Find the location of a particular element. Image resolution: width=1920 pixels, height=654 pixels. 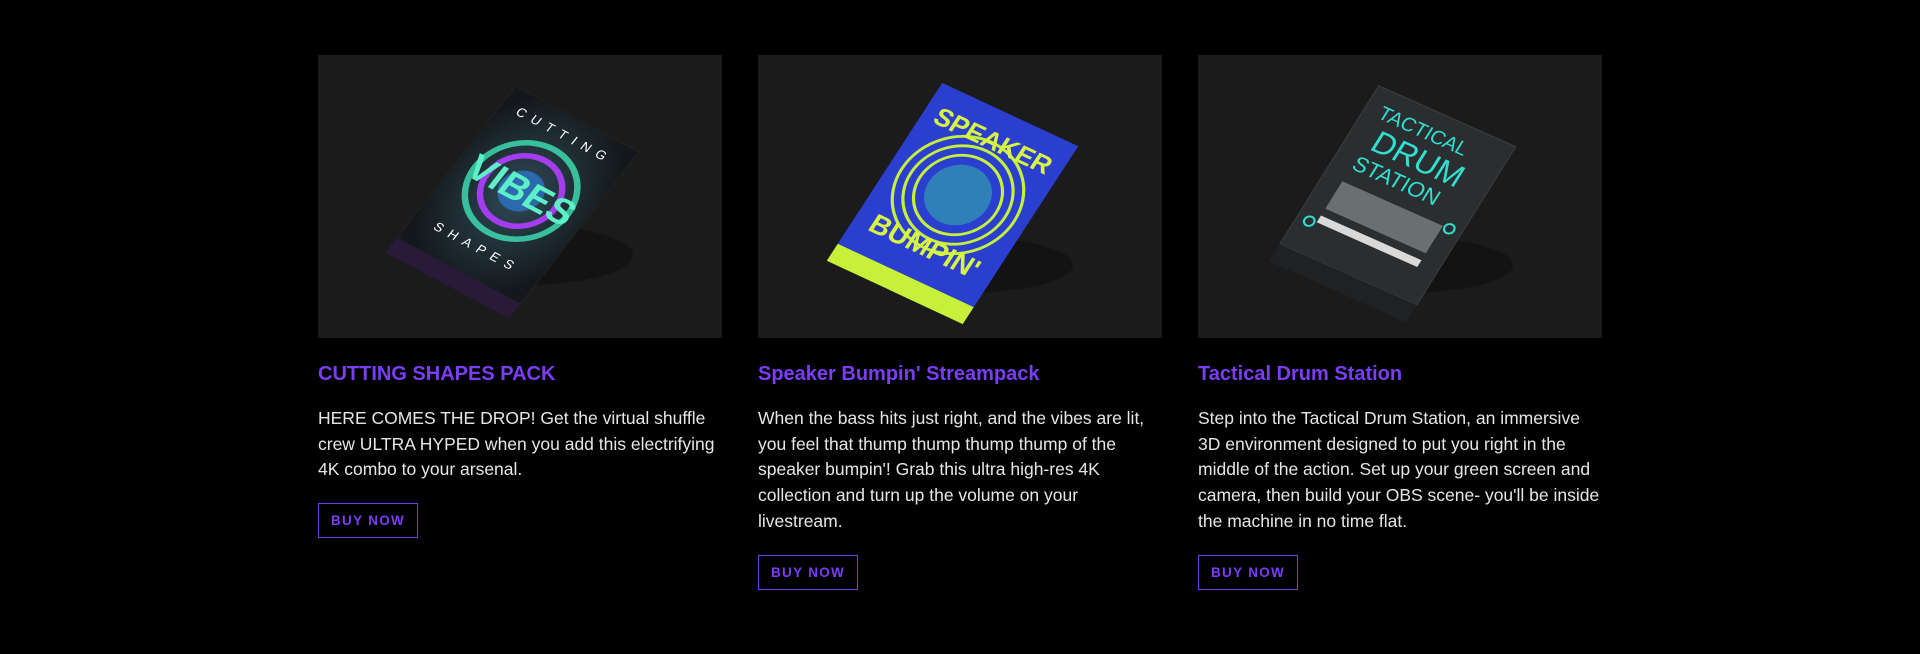

product-image-speaker-bumpin: SPEAKER BUMPIN' is located at coordinates (960, 196).